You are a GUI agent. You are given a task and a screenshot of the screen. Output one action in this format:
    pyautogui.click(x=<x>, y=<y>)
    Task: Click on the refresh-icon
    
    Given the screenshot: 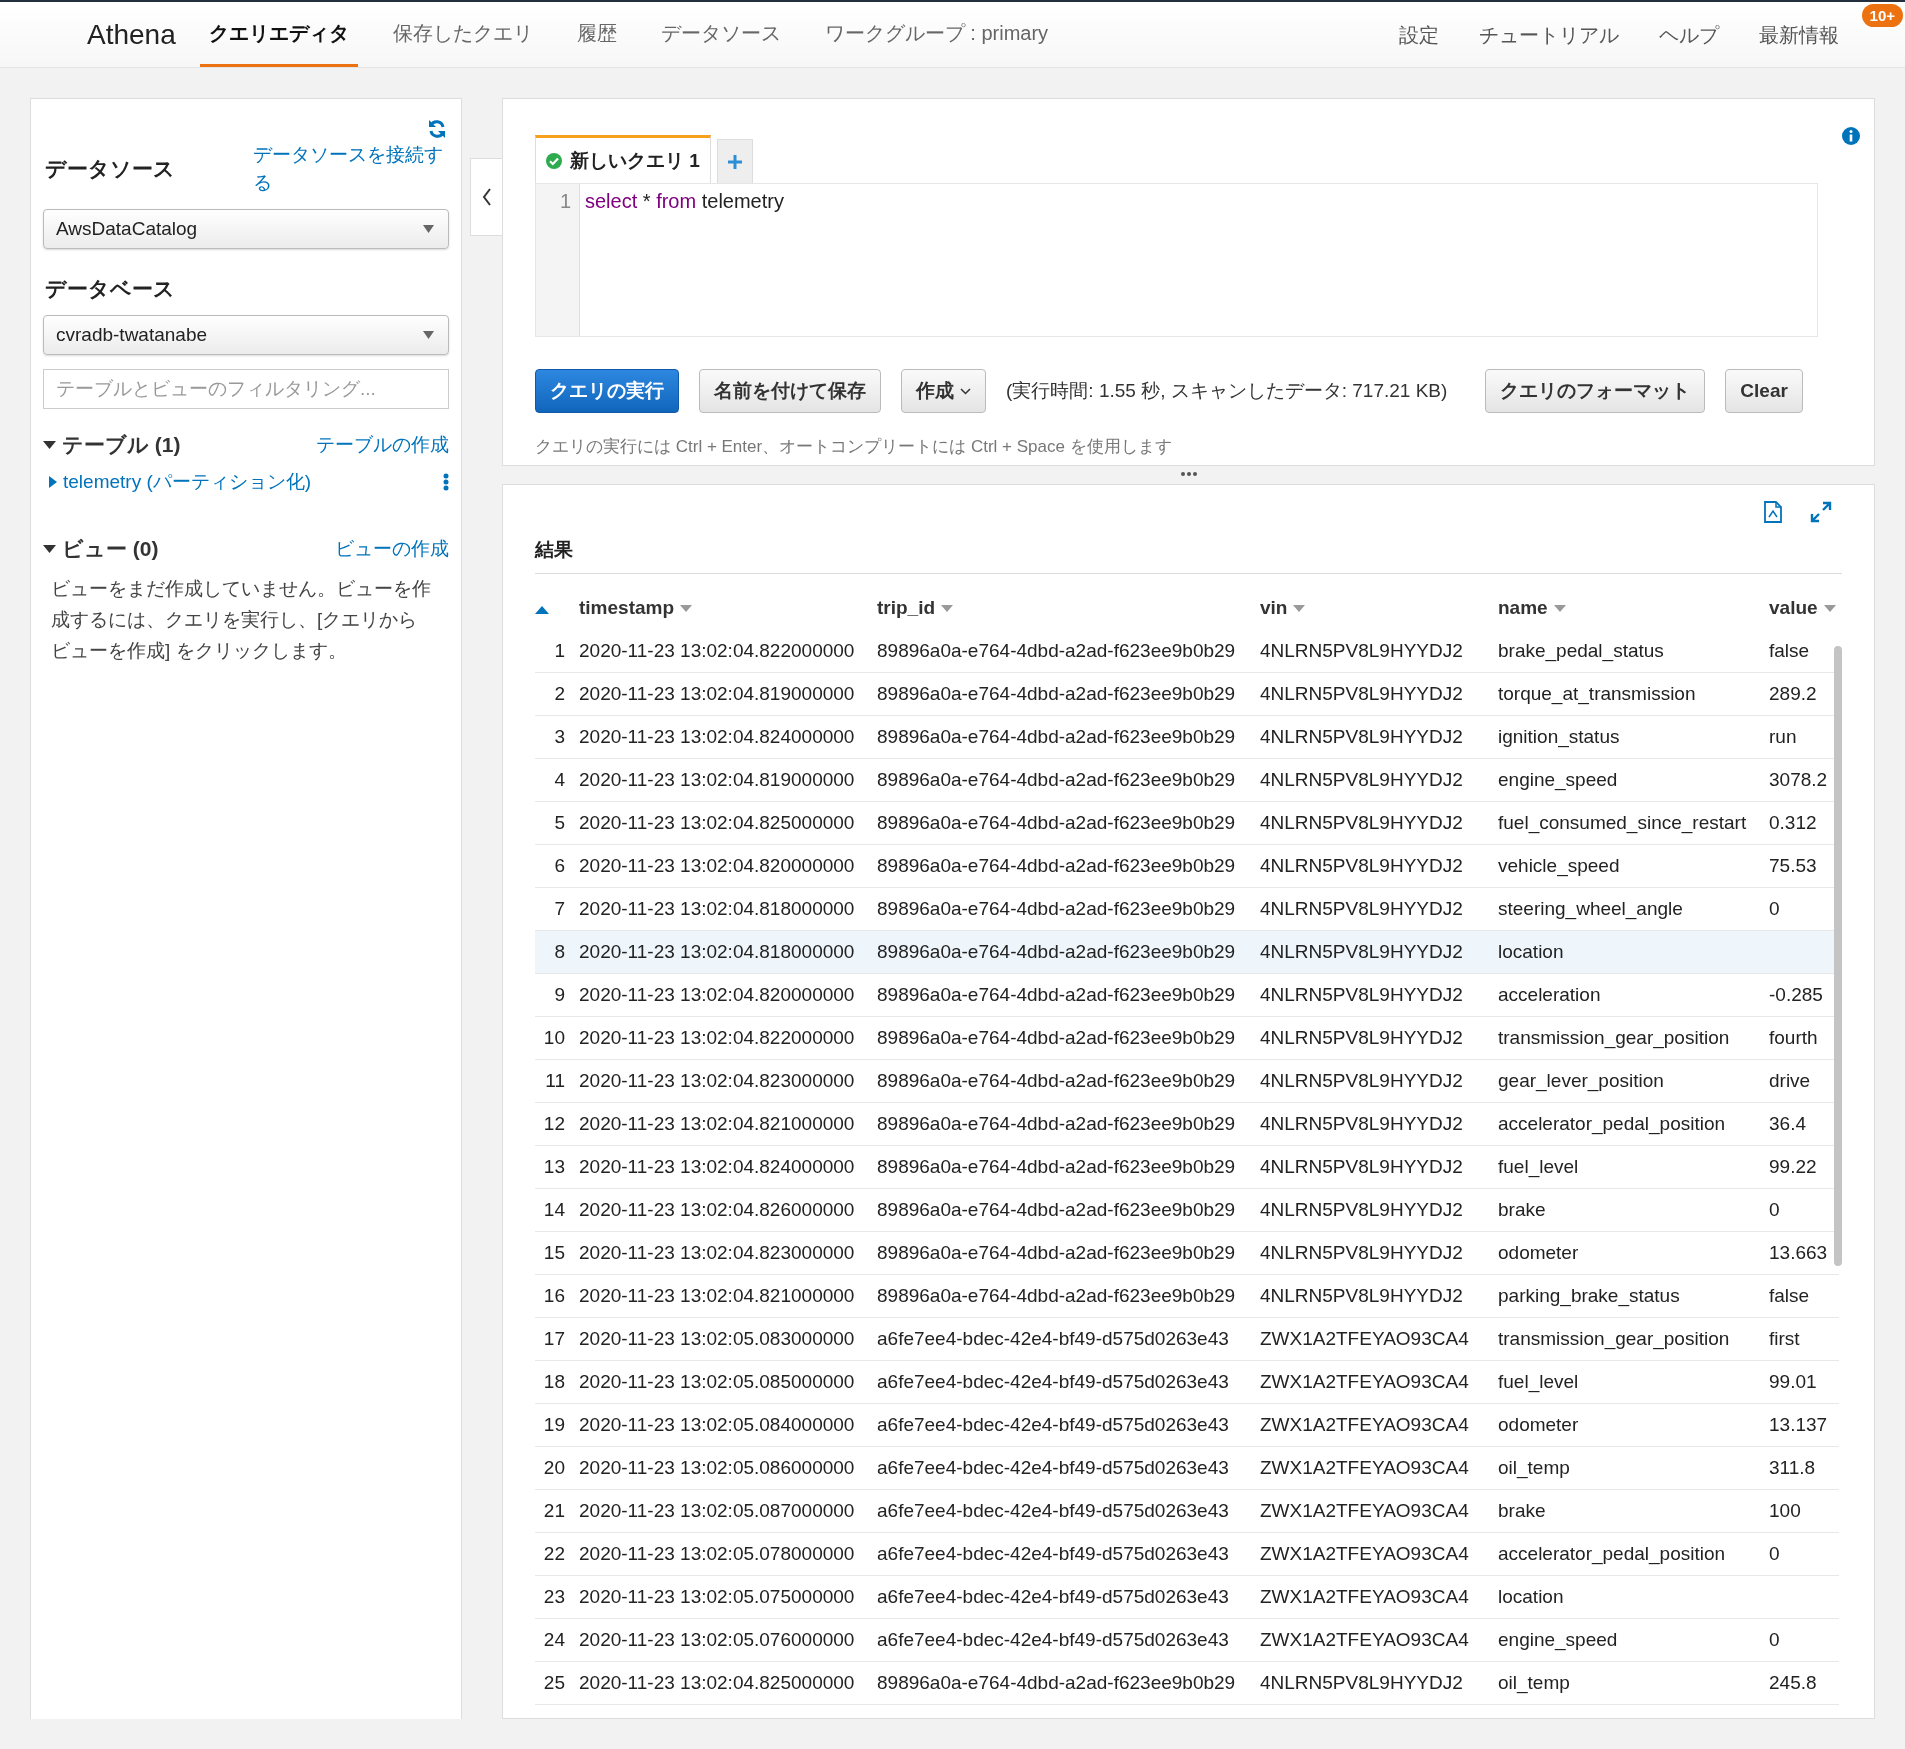 What is the action you would take?
    pyautogui.click(x=437, y=129)
    